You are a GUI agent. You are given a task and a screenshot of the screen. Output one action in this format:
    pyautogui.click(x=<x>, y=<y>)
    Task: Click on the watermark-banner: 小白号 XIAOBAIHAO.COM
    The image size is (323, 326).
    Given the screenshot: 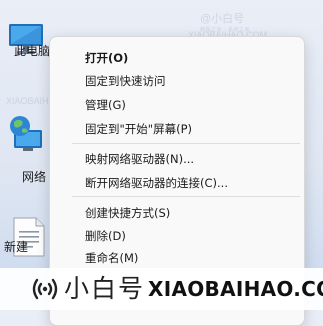 What is the action you would take?
    pyautogui.click(x=161, y=289)
    